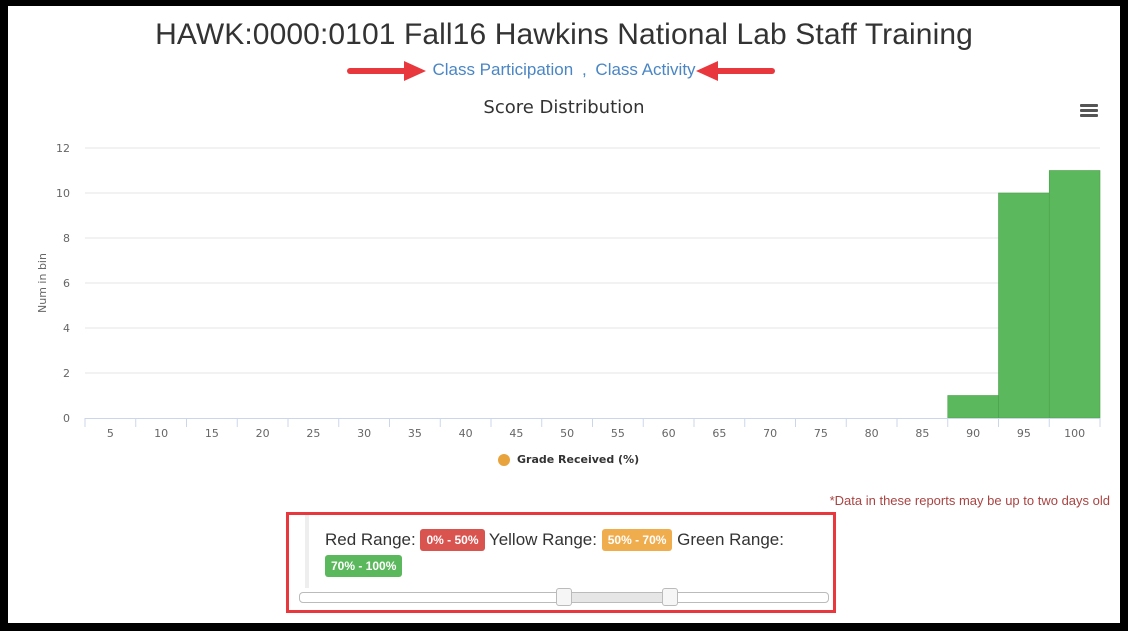 The height and width of the screenshot is (631, 1128). What do you see at coordinates (452, 540) in the screenshot?
I see `red-range-badge: 0% - 50%` at bounding box center [452, 540].